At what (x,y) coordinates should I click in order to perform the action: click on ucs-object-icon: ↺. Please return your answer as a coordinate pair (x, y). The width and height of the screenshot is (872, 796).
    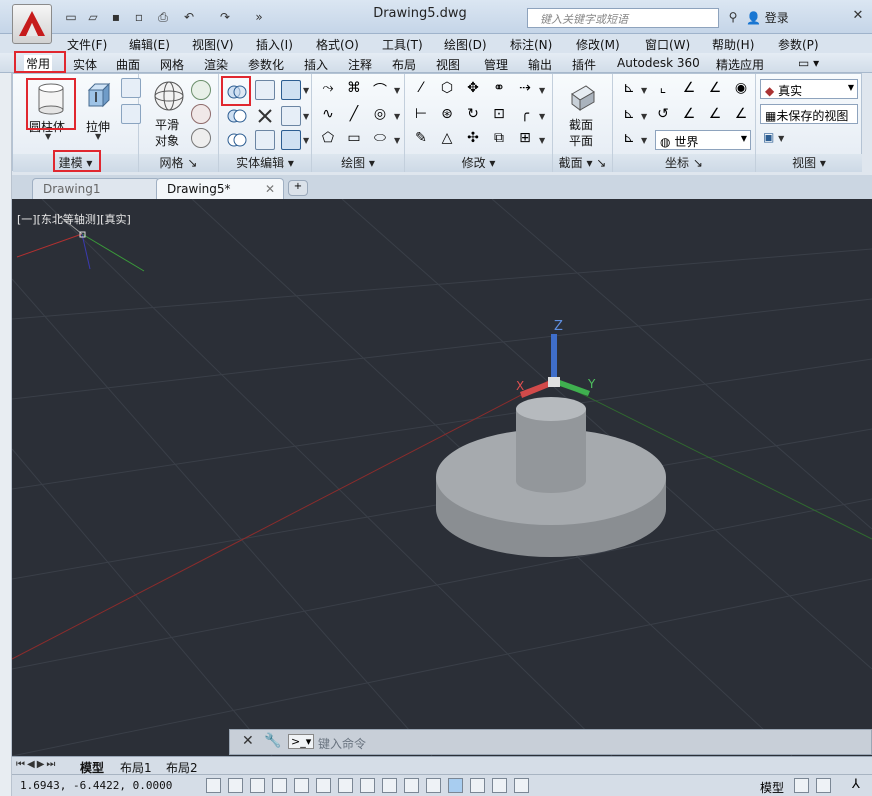
    Looking at the image, I should click on (663, 116).